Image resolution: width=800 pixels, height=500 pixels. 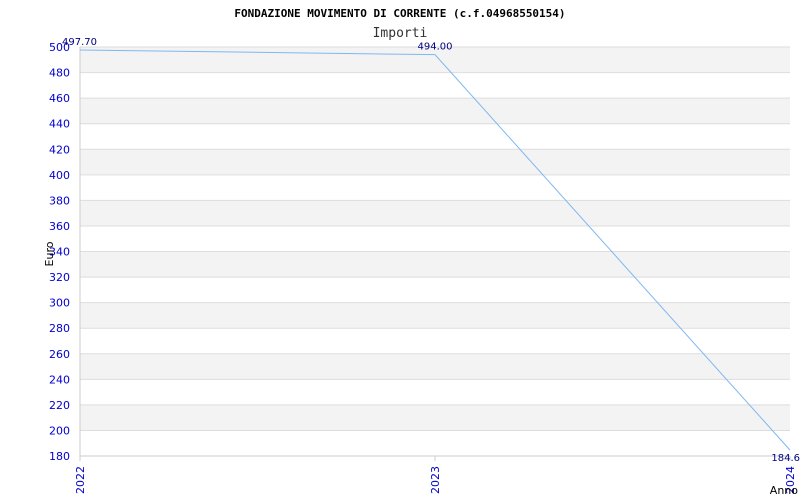 What do you see at coordinates (435, 458) in the screenshot?
I see `x-tick-marks` at bounding box center [435, 458].